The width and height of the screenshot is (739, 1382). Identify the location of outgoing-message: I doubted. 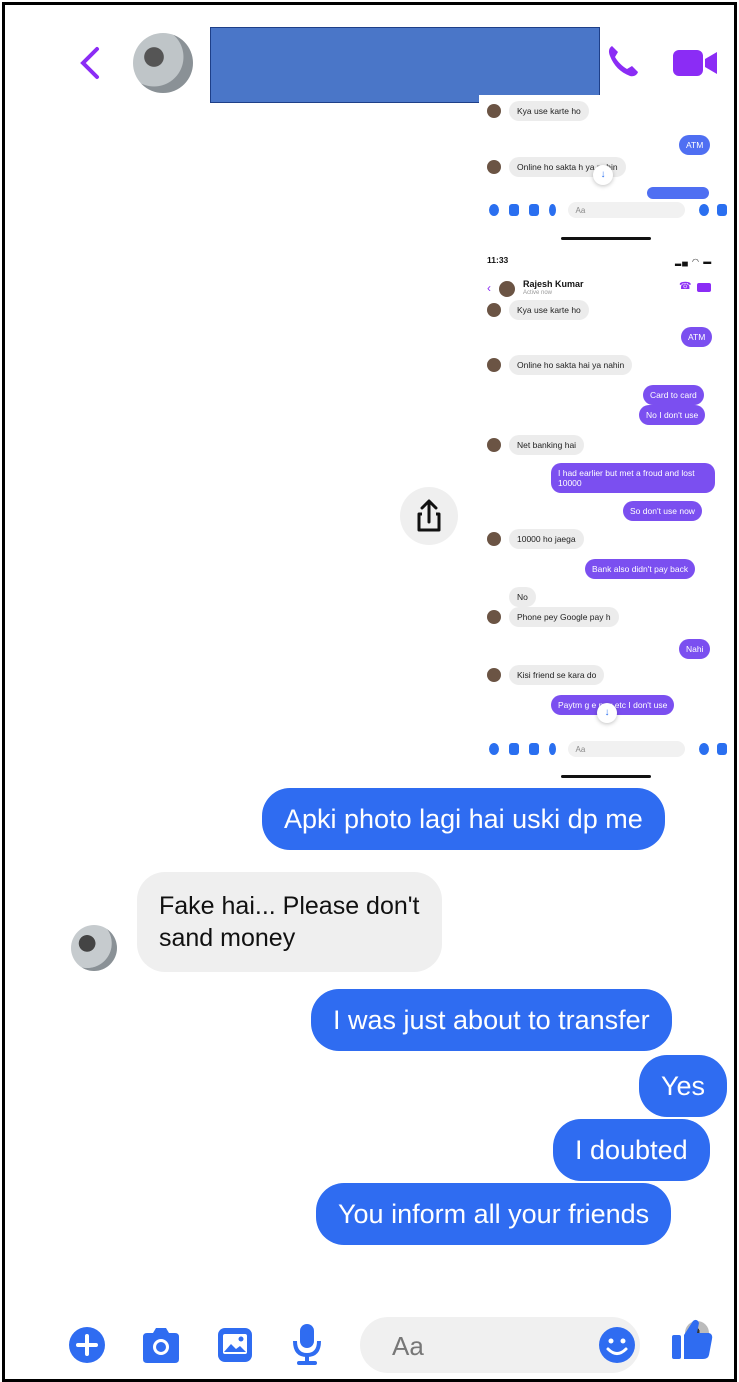
(631, 1150).